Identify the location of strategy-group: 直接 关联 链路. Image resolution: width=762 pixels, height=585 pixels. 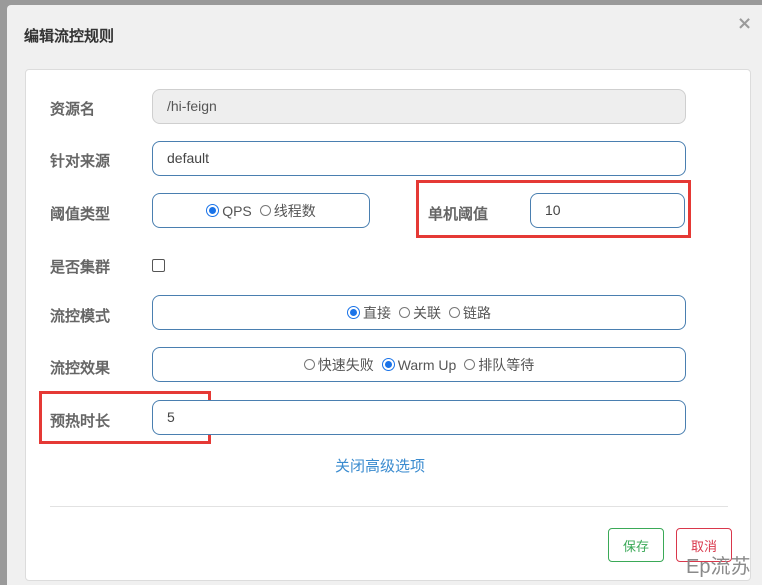
(419, 312).